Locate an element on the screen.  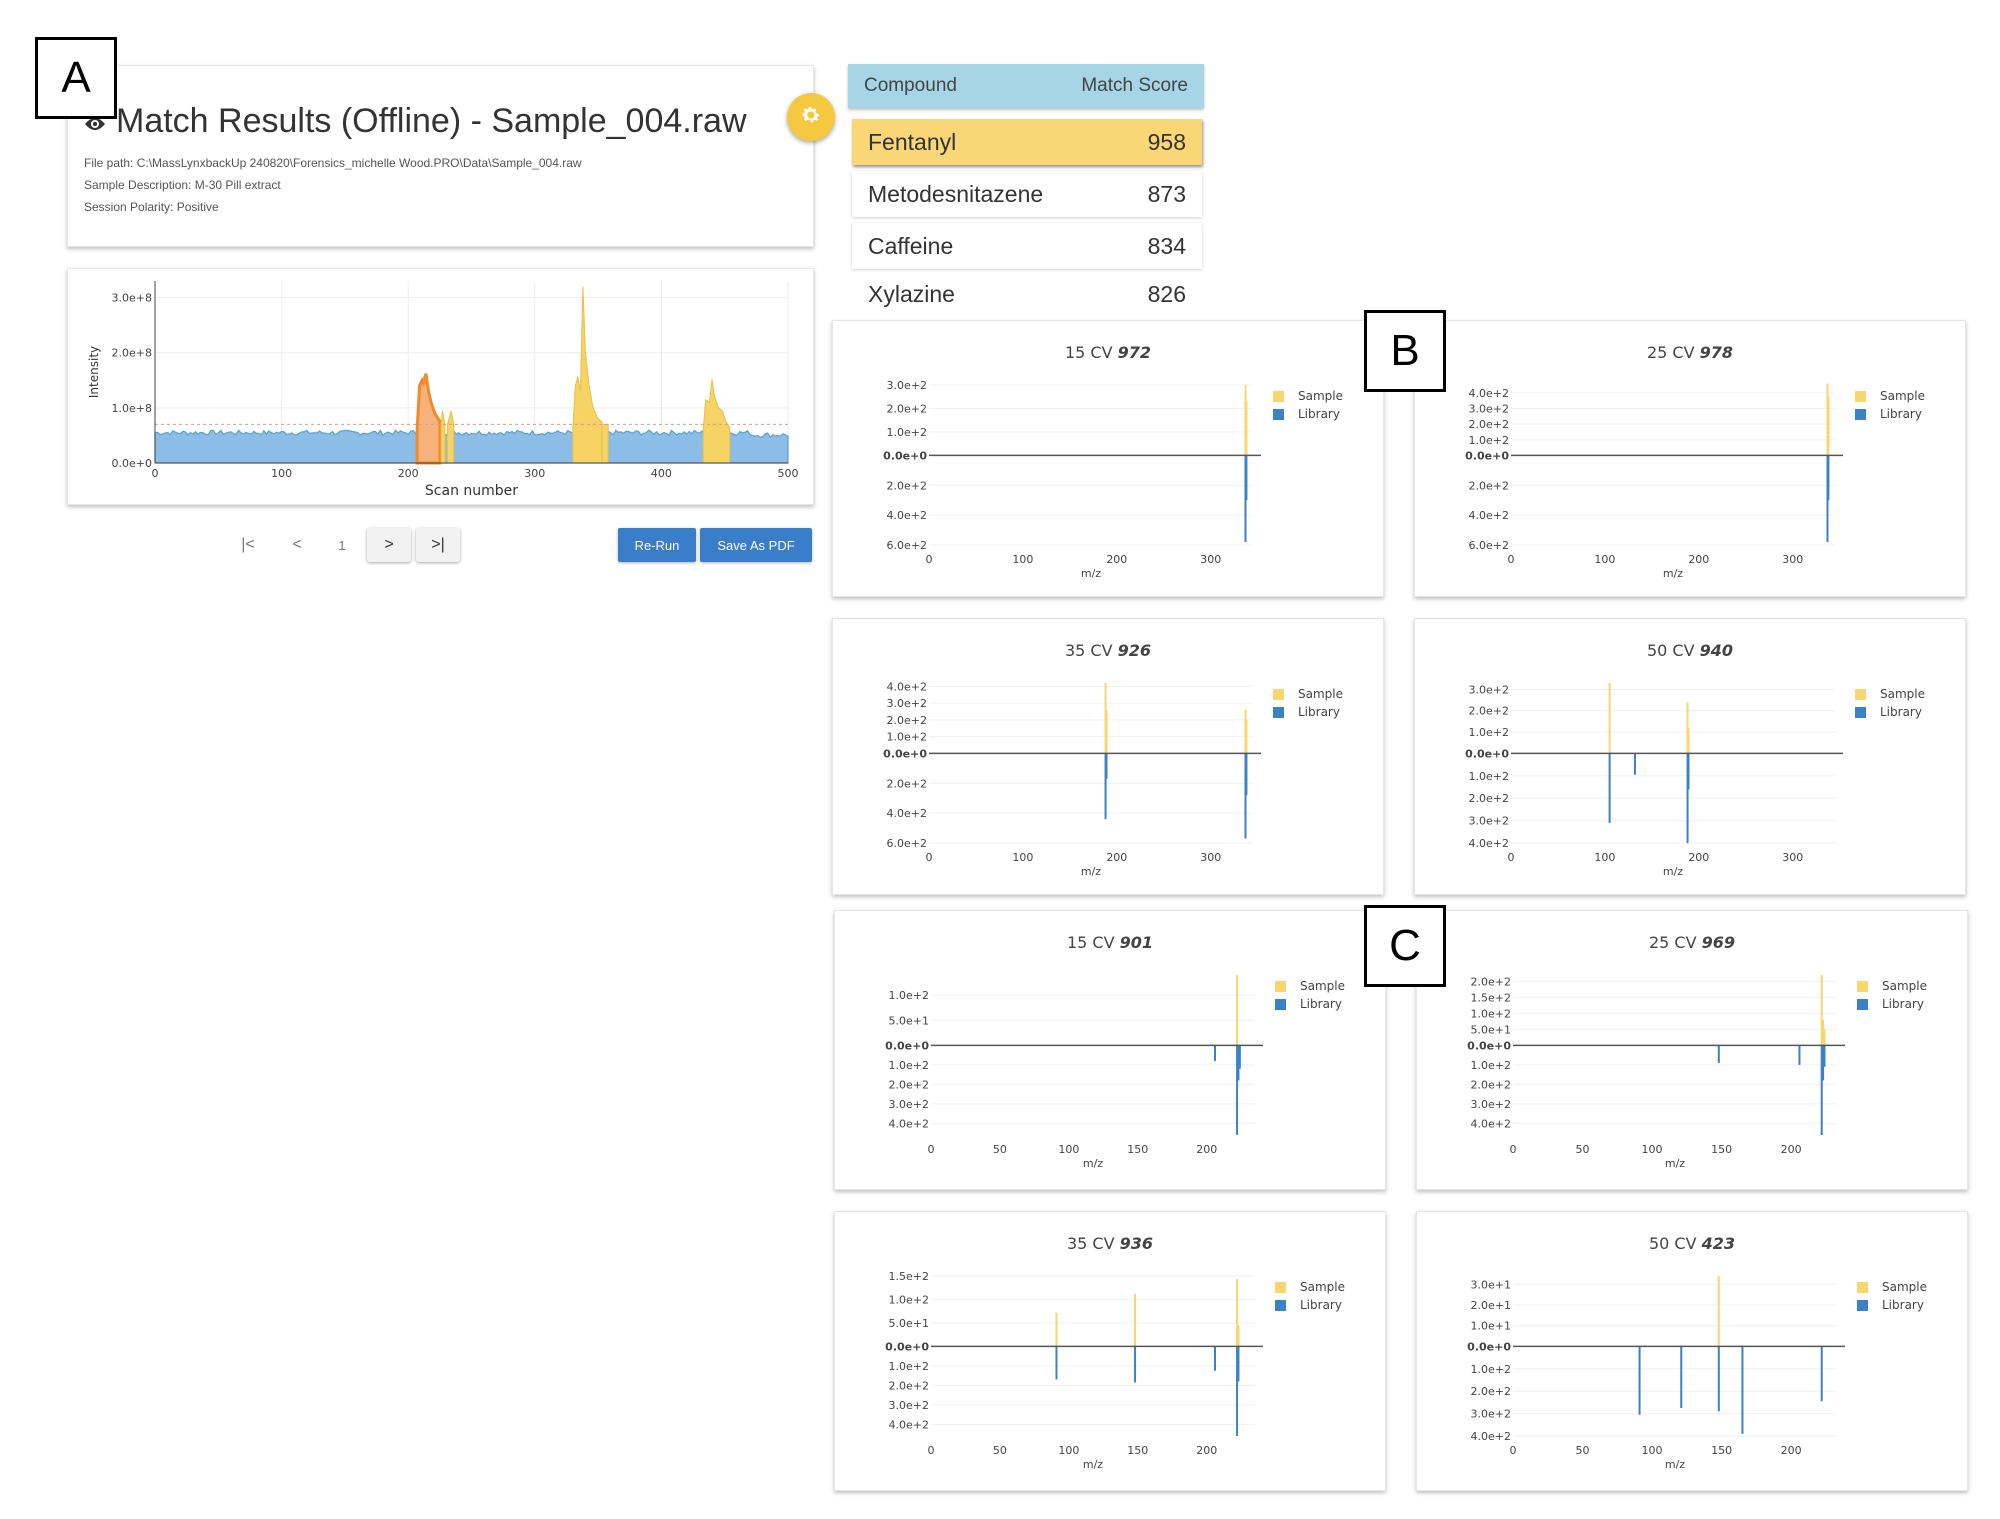
chromatogram-baseline-area is located at coordinates (471, 446).